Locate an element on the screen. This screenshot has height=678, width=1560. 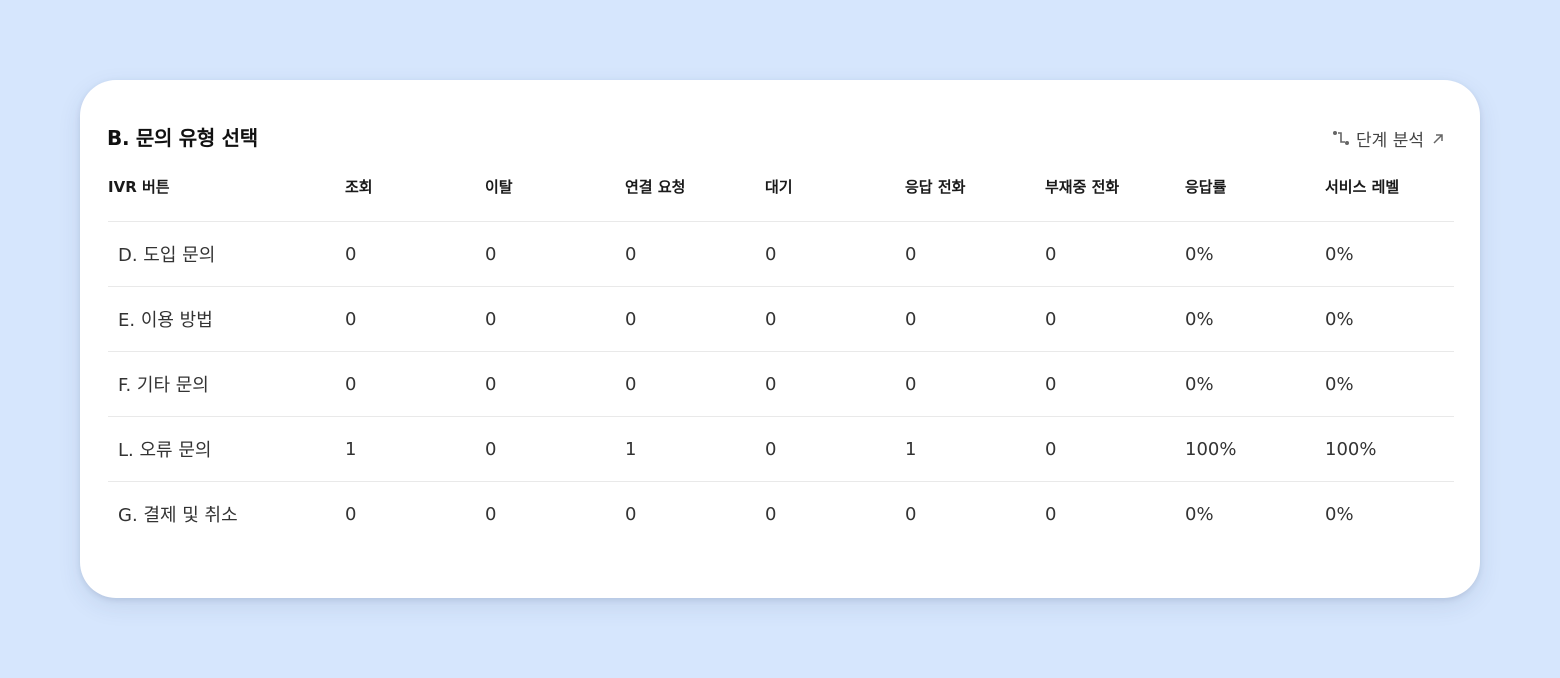
ivr-button-name: D. 도입 문의 is located at coordinates (167, 255).